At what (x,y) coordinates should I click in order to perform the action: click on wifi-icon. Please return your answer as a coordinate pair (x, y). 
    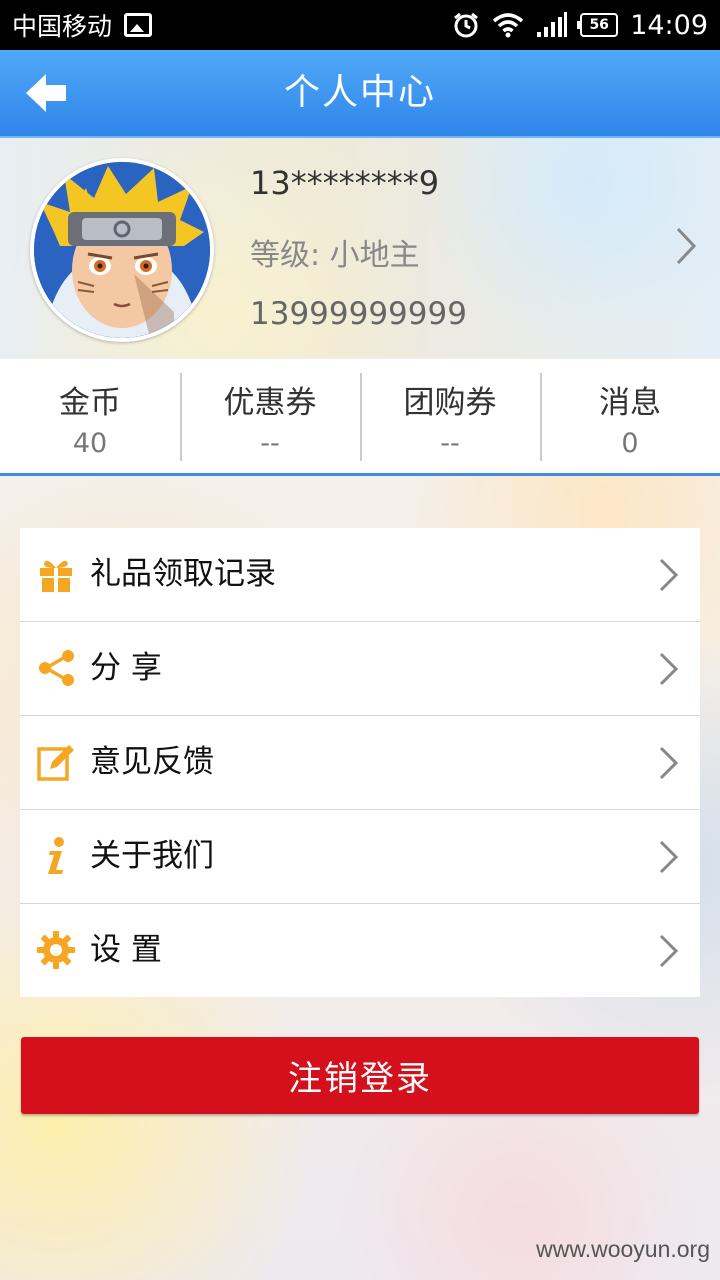
    Looking at the image, I should click on (508, 25).